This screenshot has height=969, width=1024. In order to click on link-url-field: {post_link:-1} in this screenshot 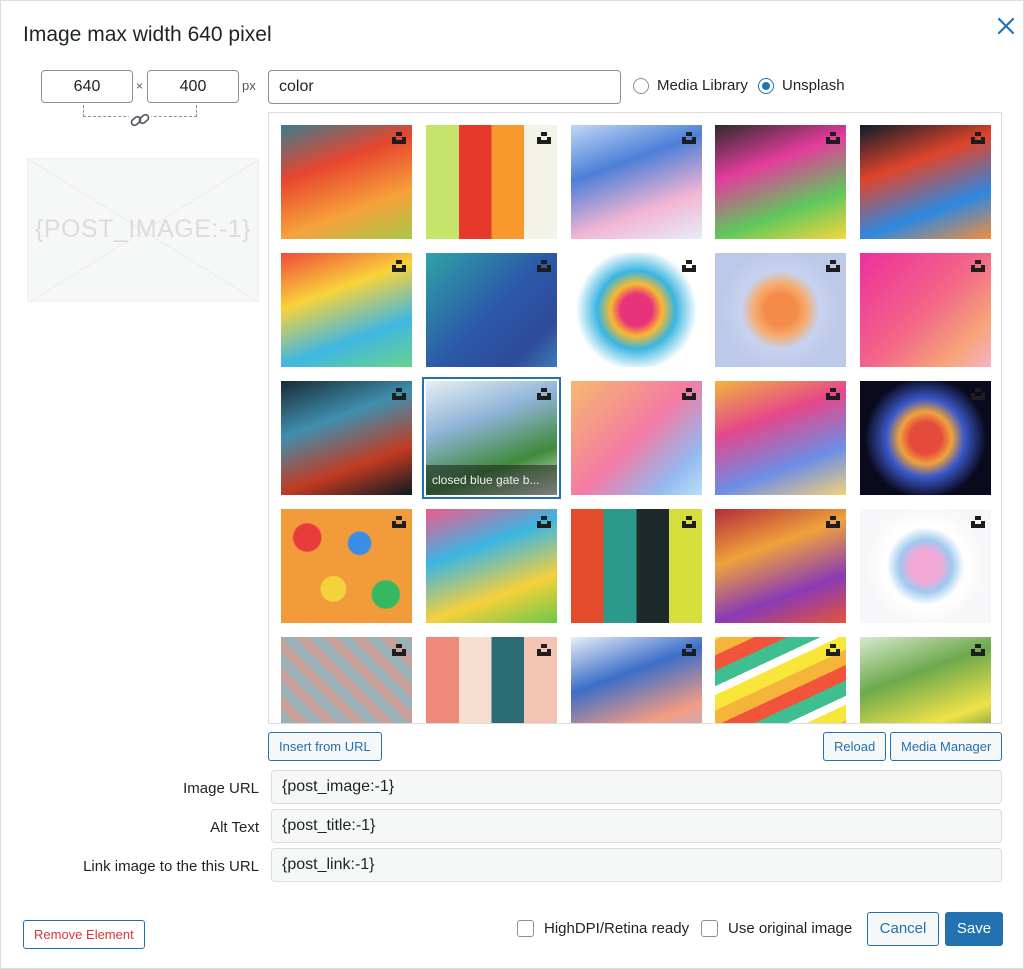, I will do `click(636, 865)`.